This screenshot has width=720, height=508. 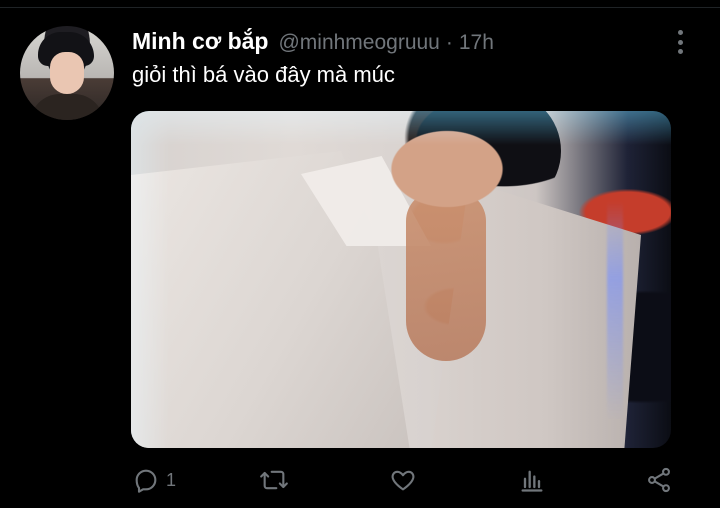 I want to click on reply-icon, so click(x=146, y=480).